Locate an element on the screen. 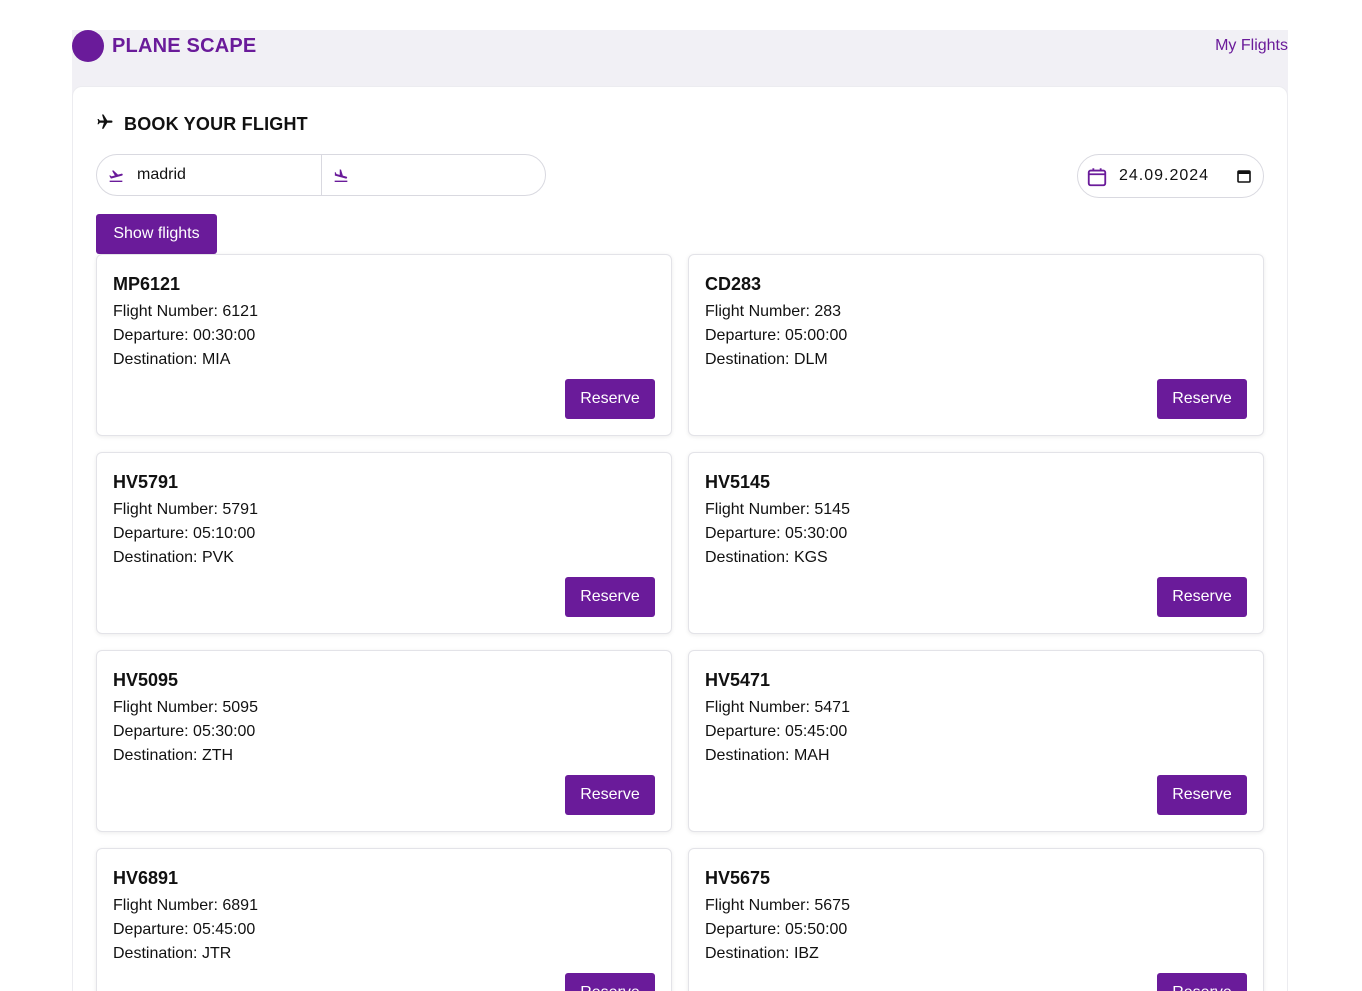 This screenshot has height=991, width=1362. flight-code: CD283 is located at coordinates (733, 284).